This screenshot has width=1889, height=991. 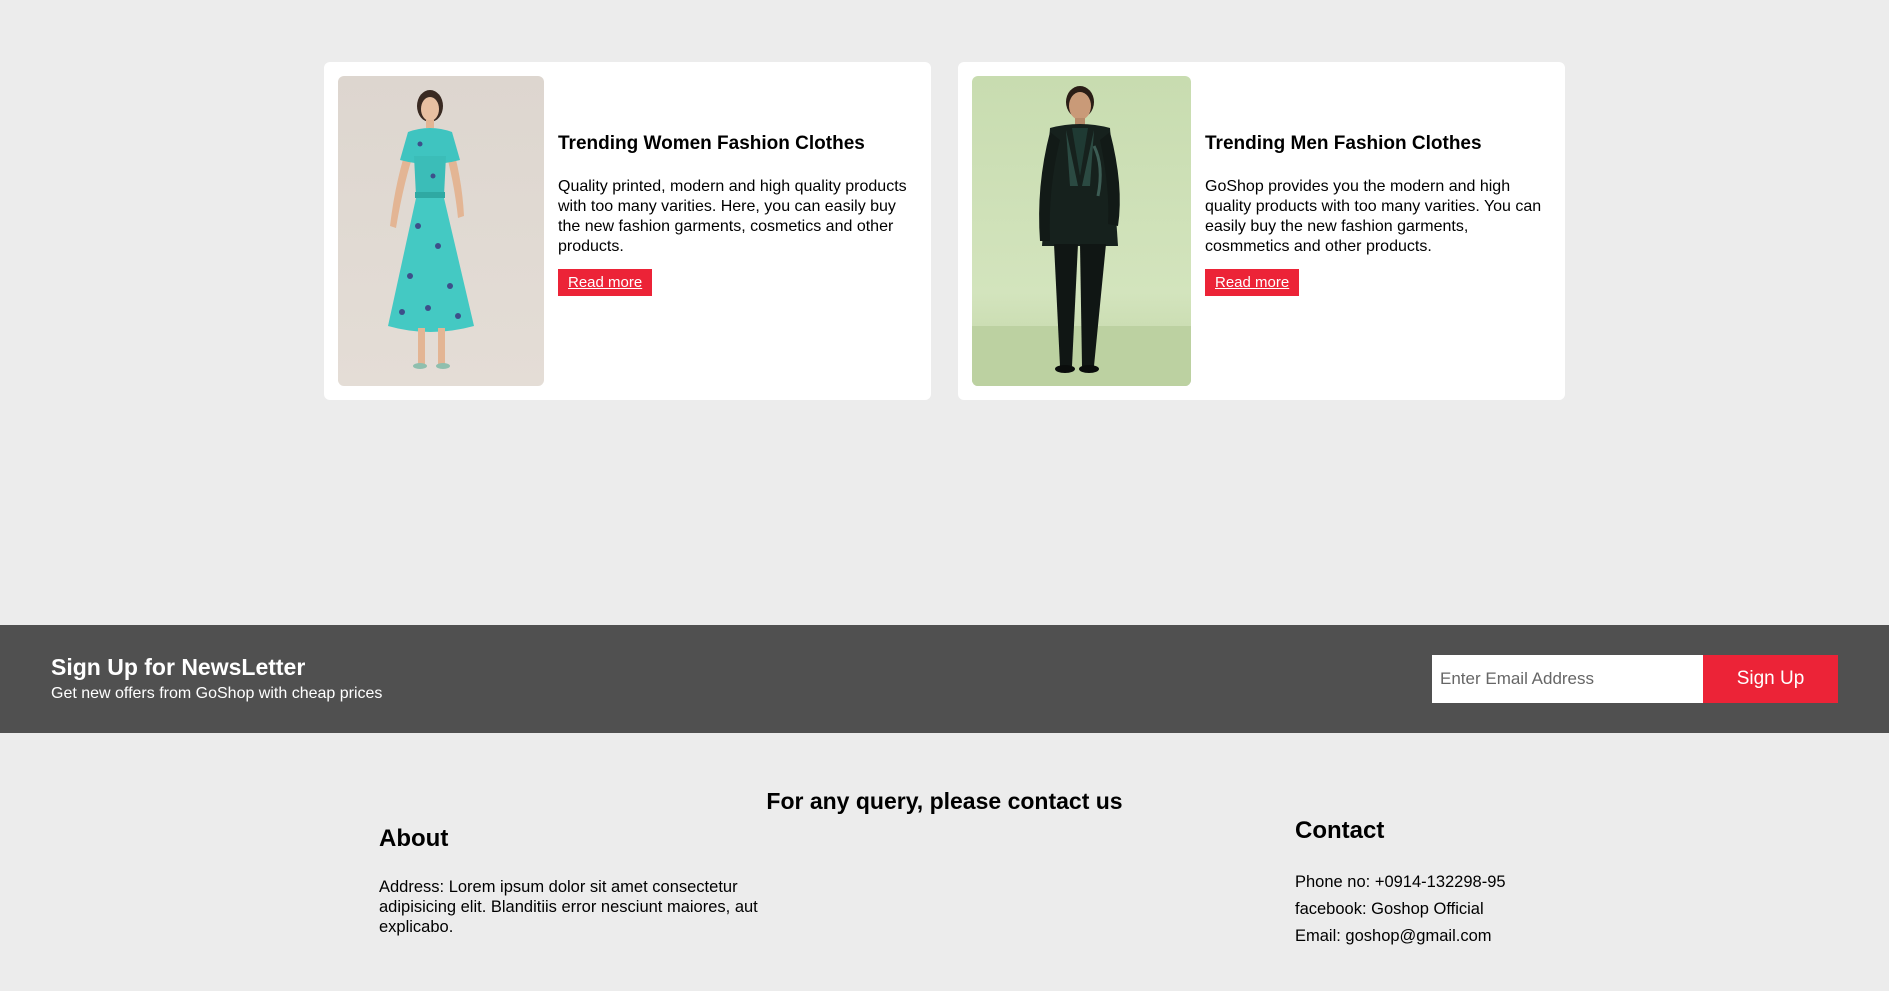 I want to click on newsletter-title: Sign Up for NewsLetter, so click(x=178, y=667).